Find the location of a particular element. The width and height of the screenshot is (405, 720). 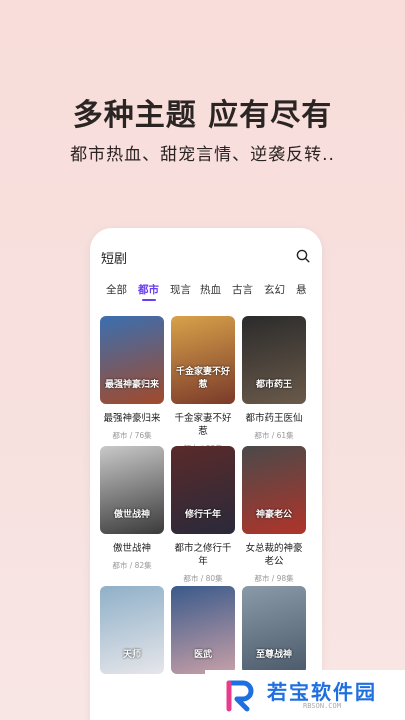

search-title: 短剧 is located at coordinates (114, 259).